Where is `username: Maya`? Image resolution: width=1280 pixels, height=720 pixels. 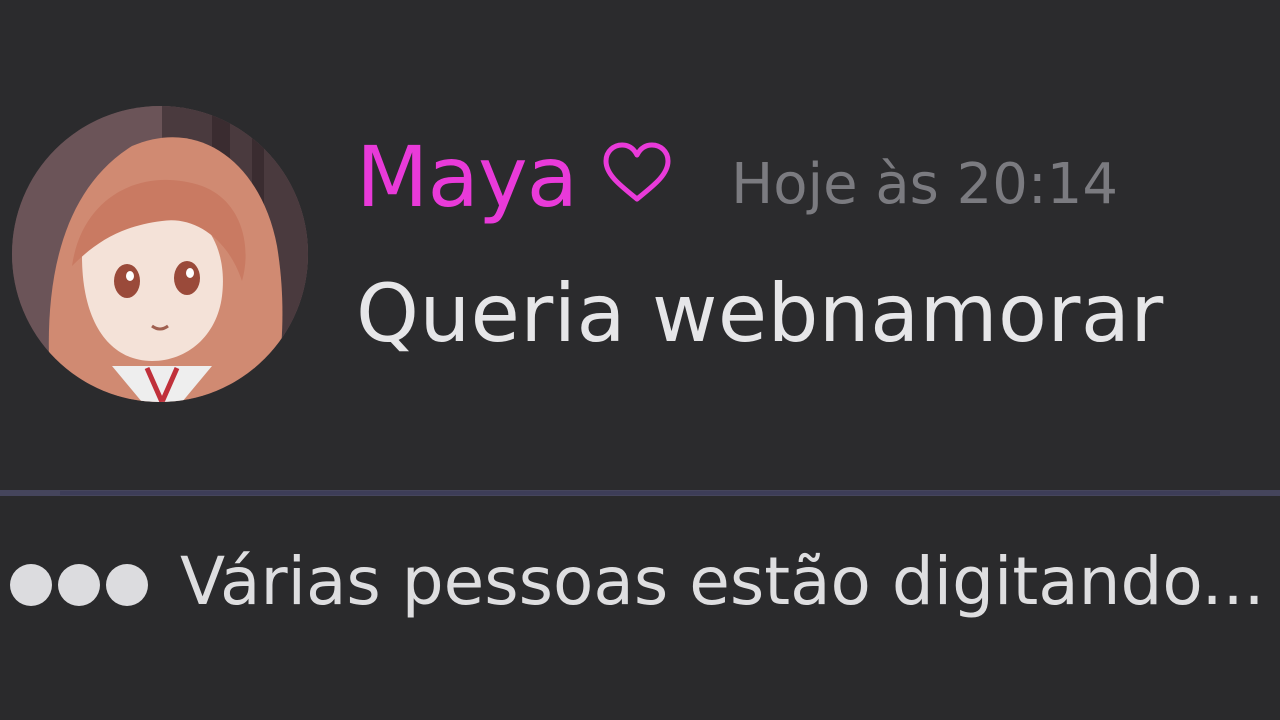 username: Maya is located at coordinates (467, 177).